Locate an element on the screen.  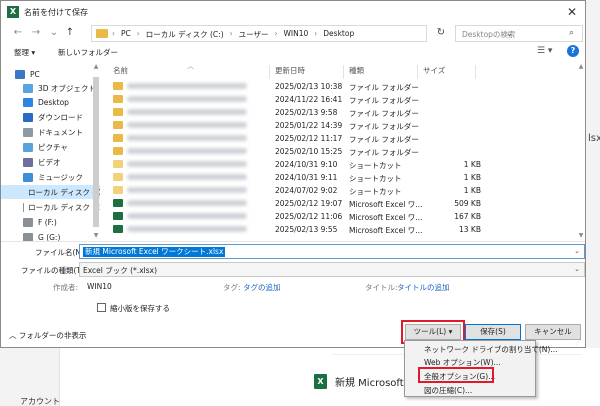
nav-pane-scrollbar: ▲ ▼ is located at coordinates (96, 152).